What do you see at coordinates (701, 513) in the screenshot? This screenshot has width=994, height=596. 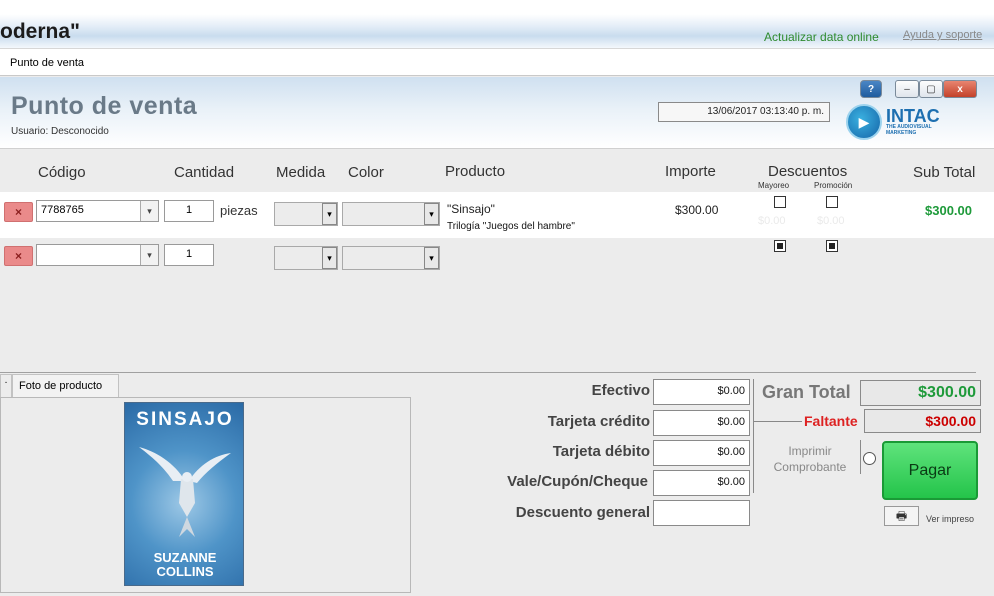 I see `descuento-general-input` at bounding box center [701, 513].